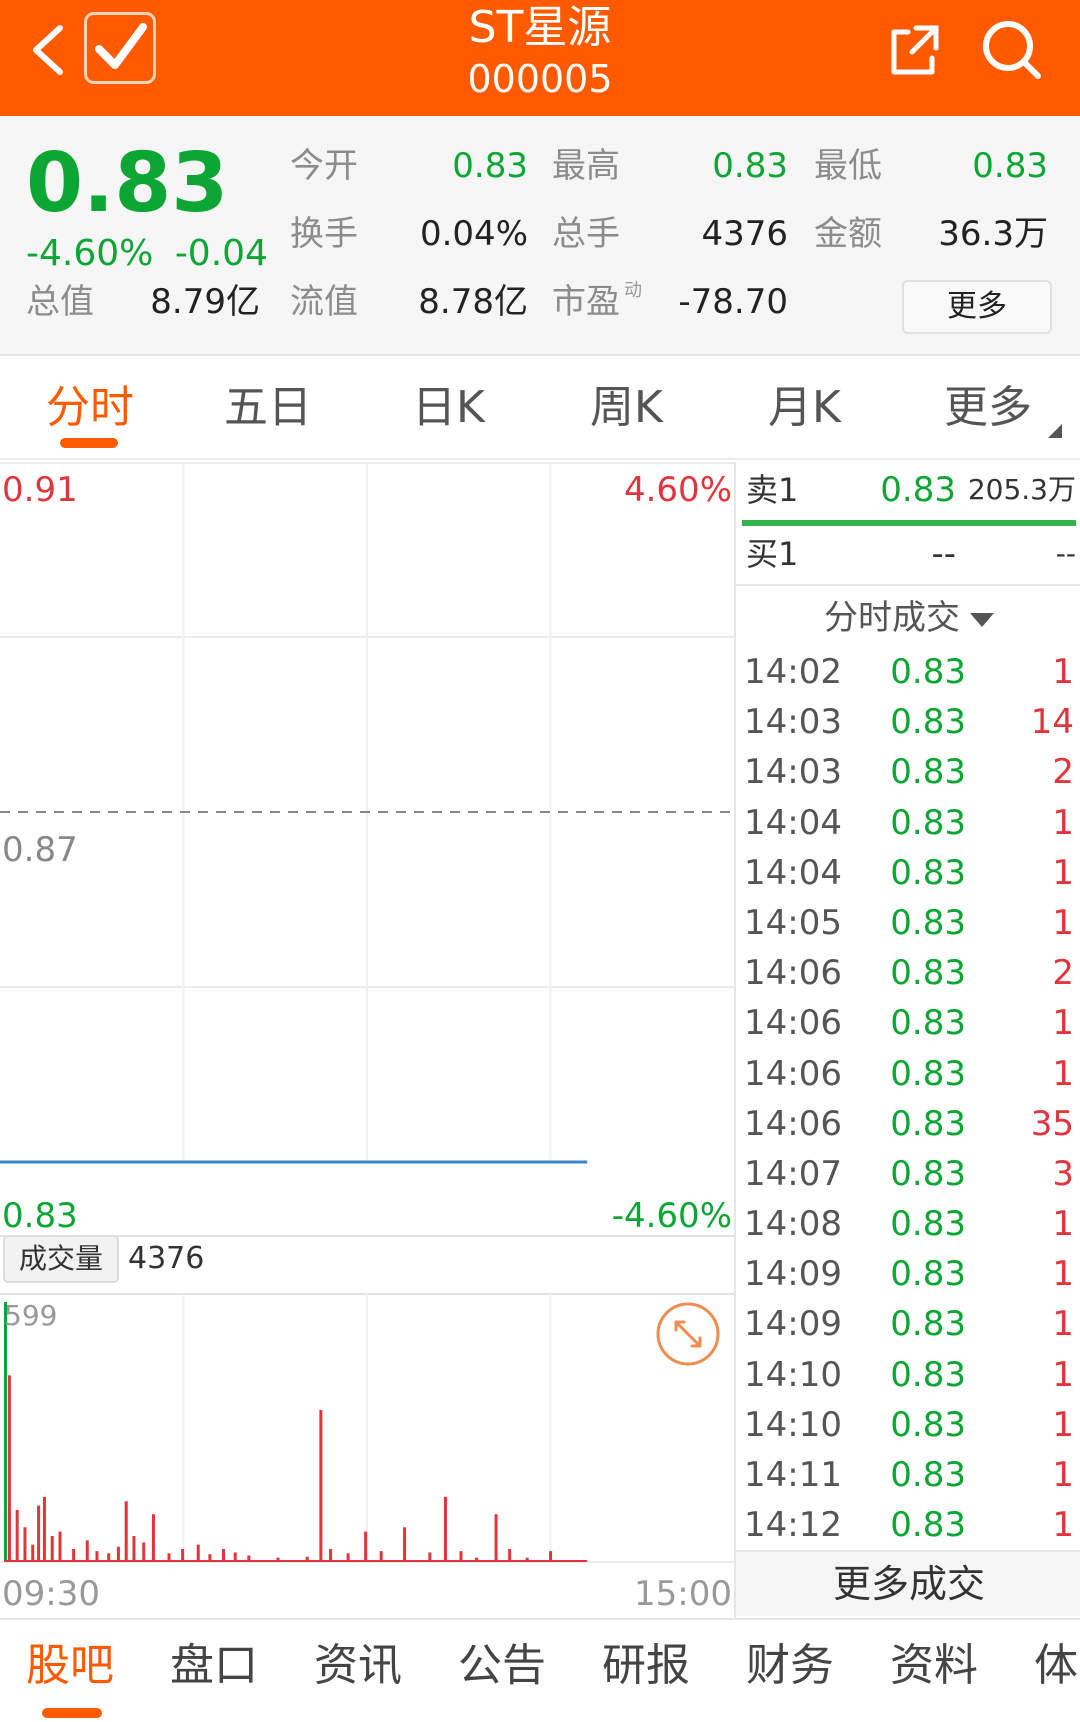 The height and width of the screenshot is (1722, 1080). Describe the element at coordinates (908, 1125) in the screenshot. I see `tick-row: 14:06 0.83 35` at that location.